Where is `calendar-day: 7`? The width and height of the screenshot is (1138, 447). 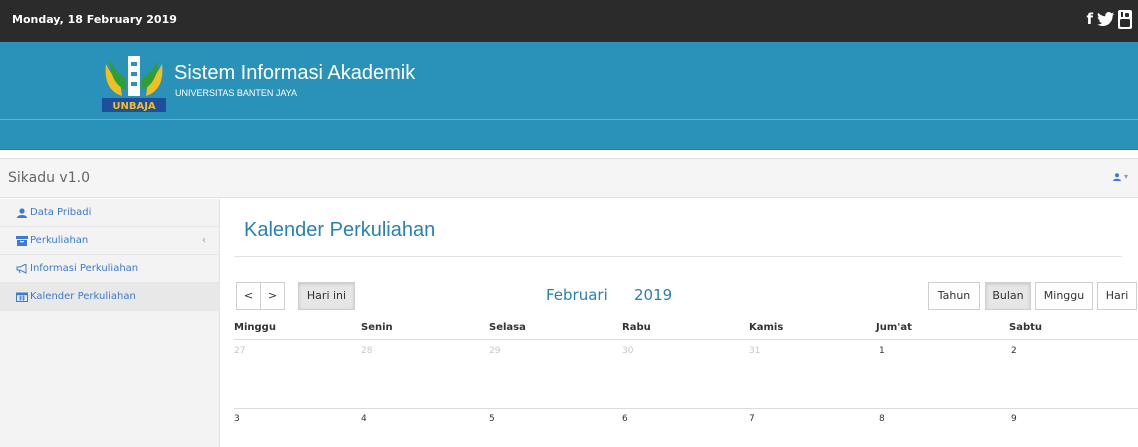 calendar-day: 7 is located at coordinates (752, 419).